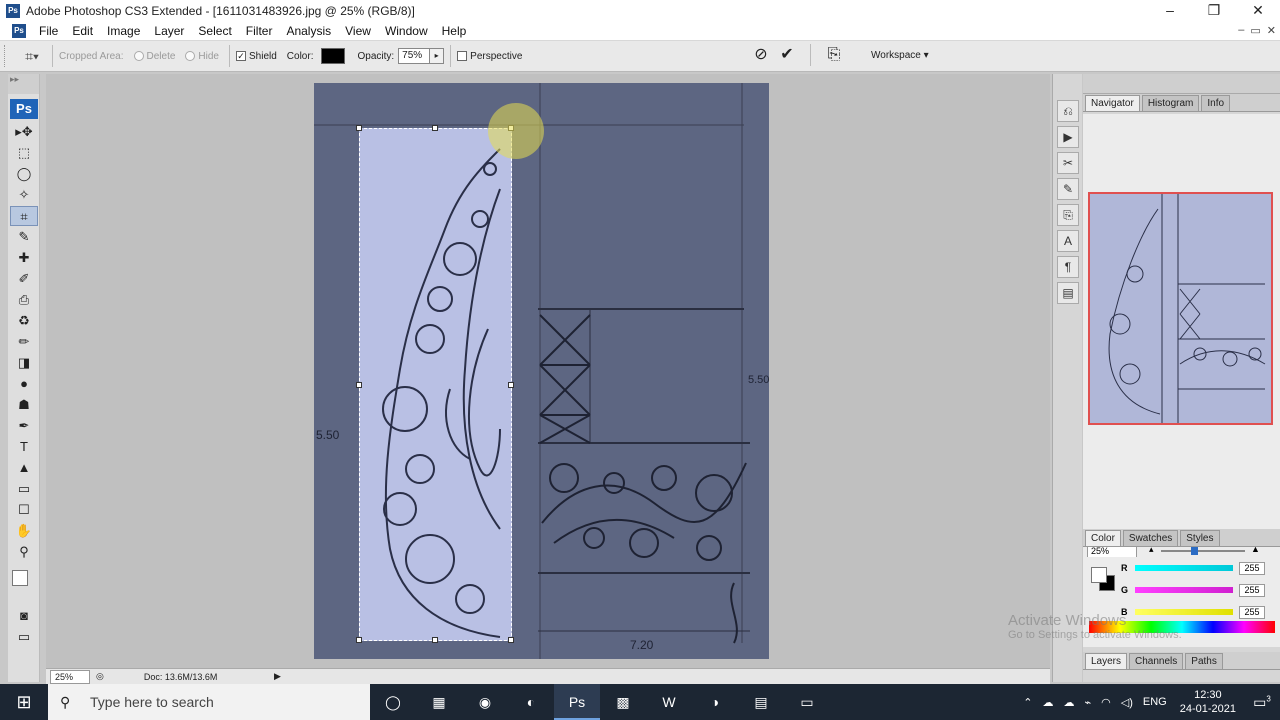  I want to click on healing-brush-tool-icon: ✚, so click(24, 258).